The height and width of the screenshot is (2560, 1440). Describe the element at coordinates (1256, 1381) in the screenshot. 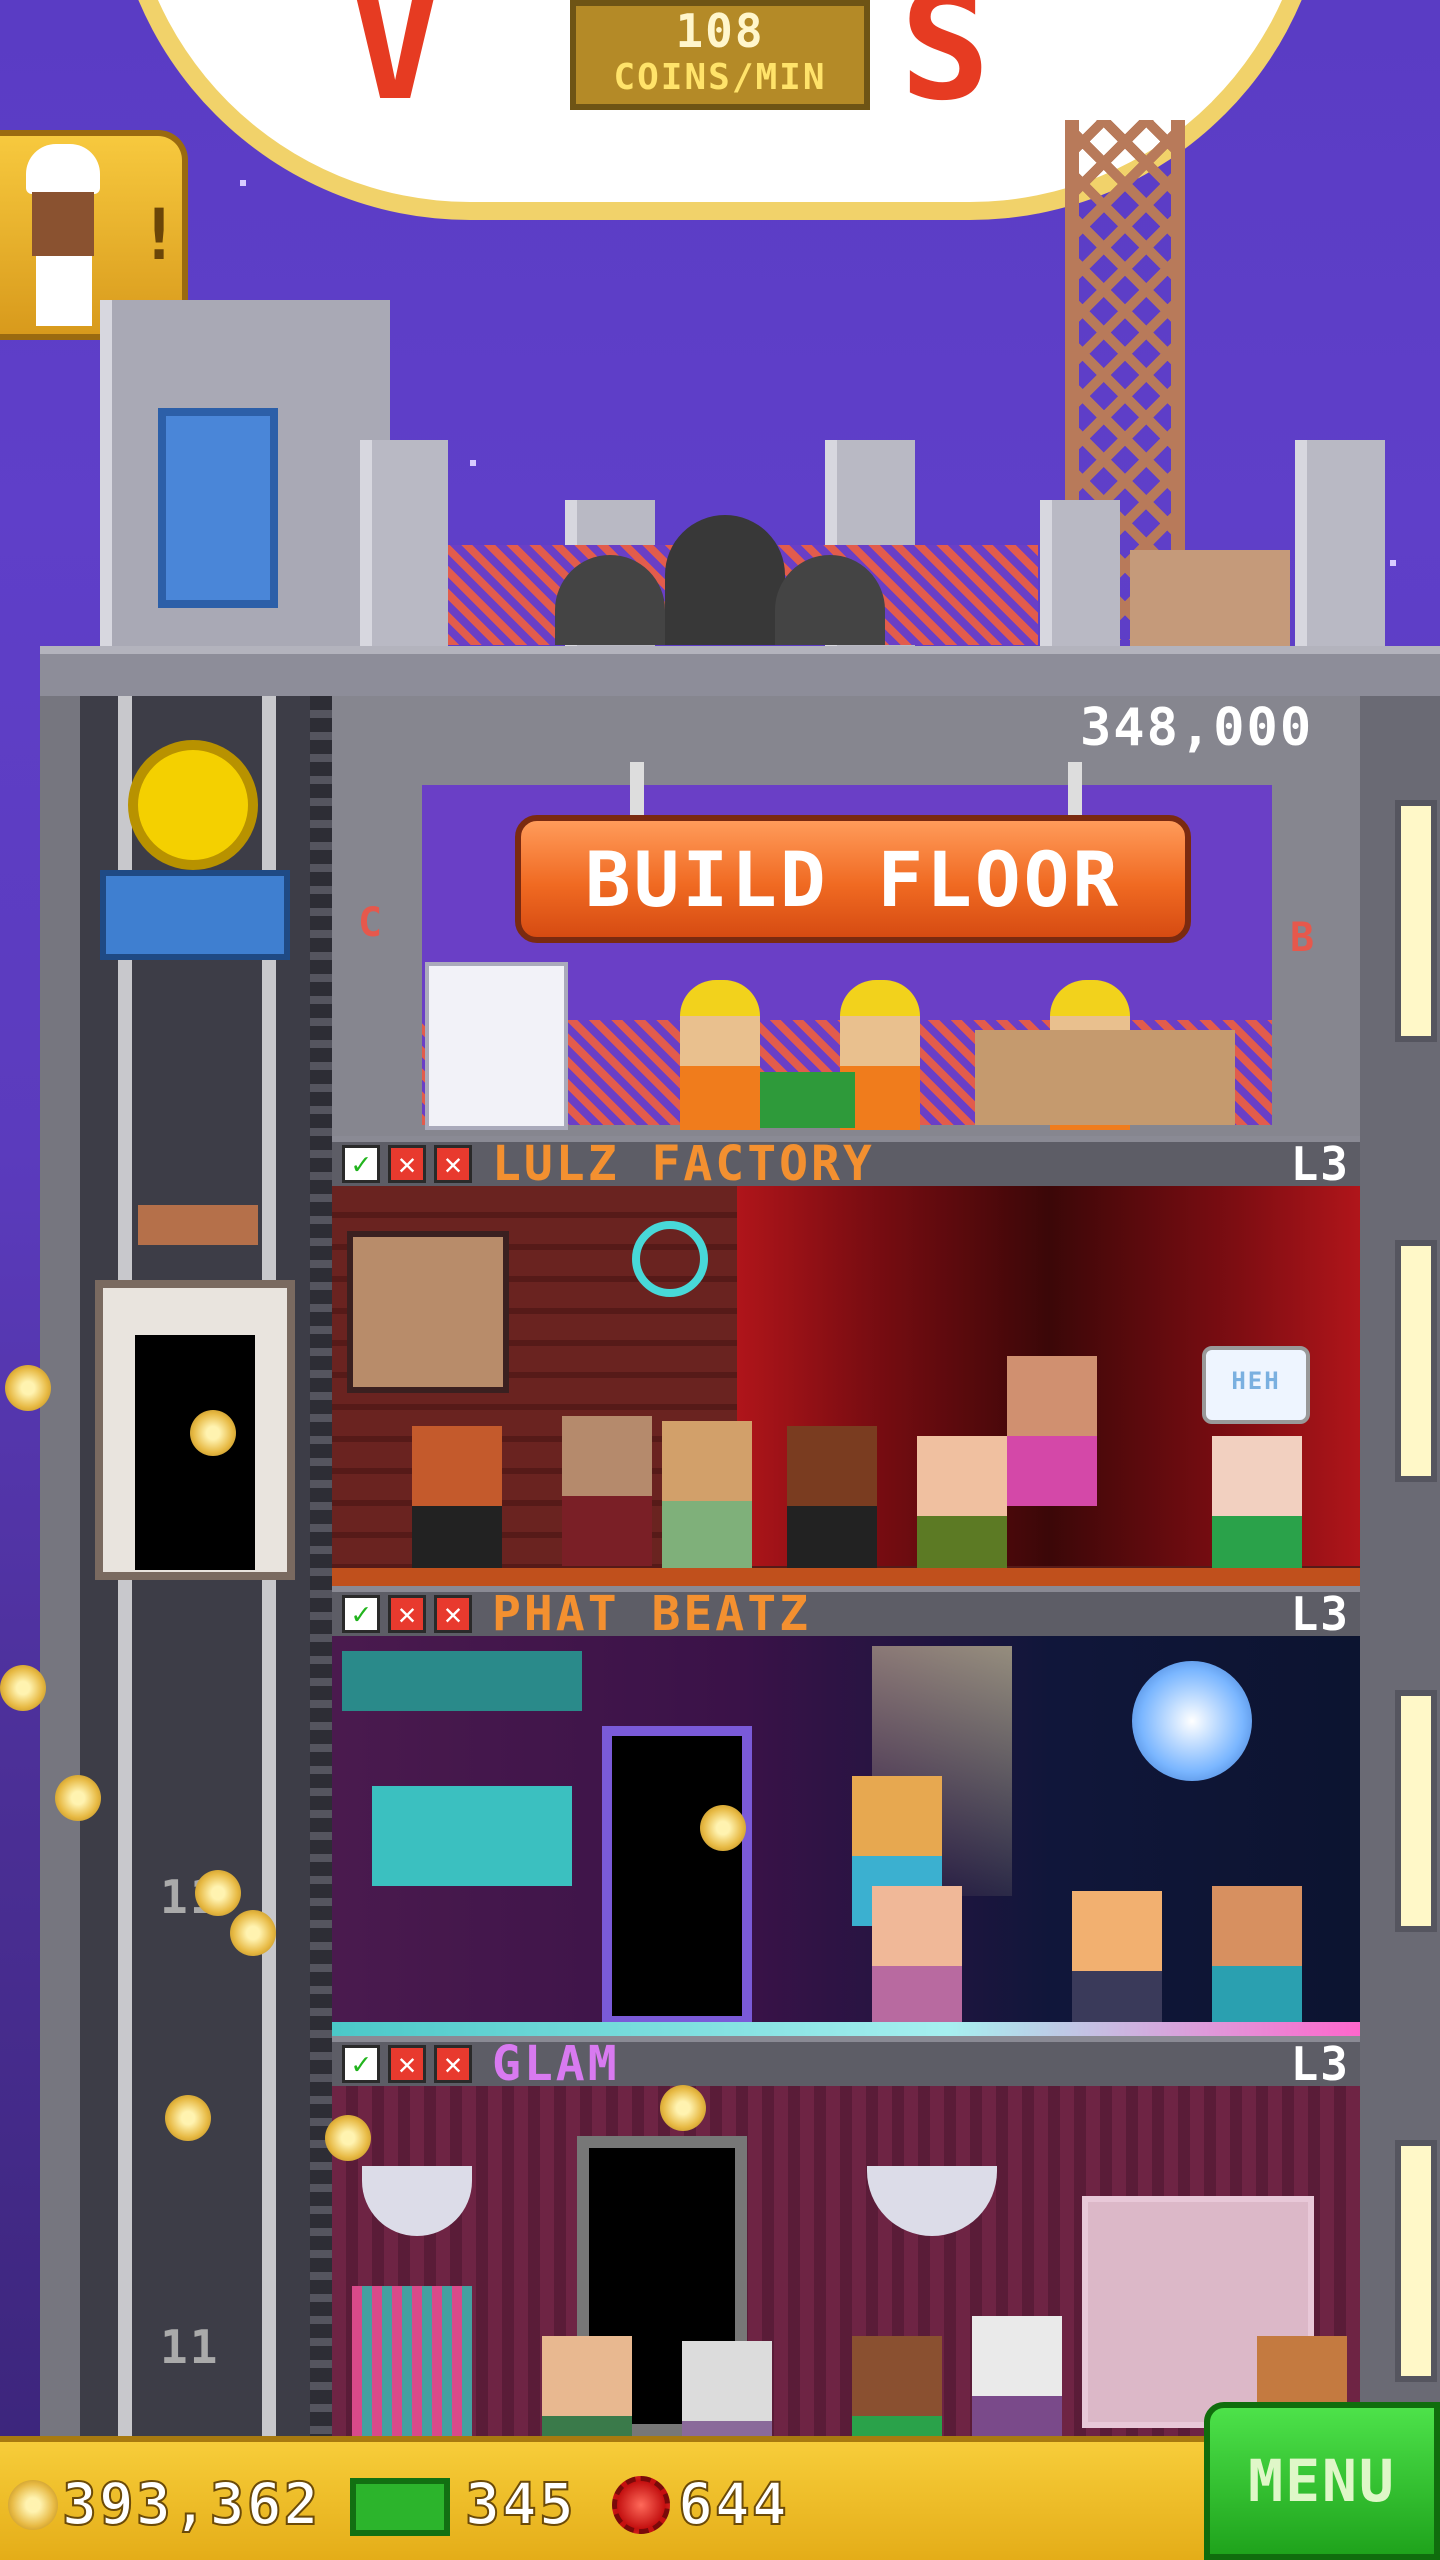

I see `speech-bubble-text: HEH` at that location.